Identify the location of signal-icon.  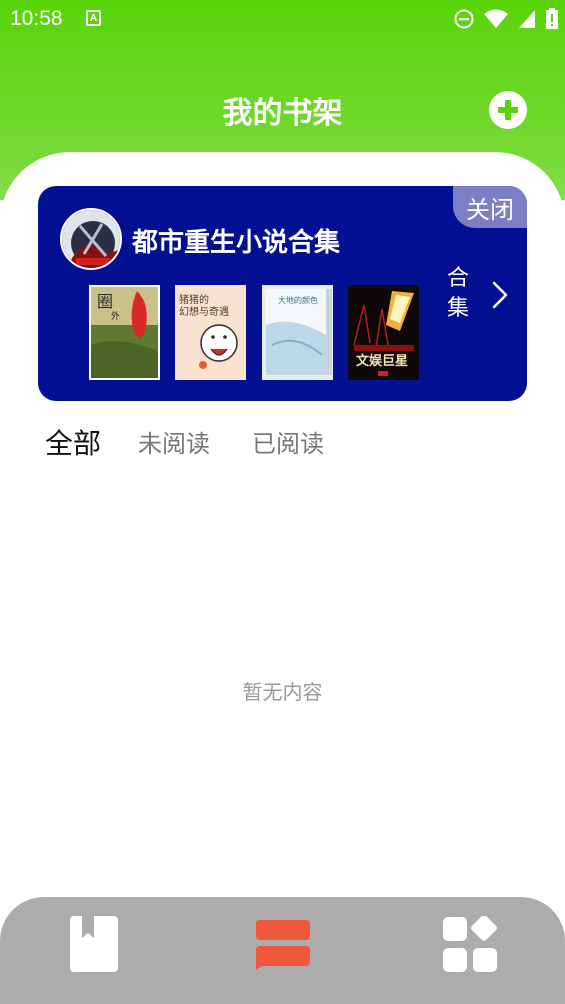
(527, 19).